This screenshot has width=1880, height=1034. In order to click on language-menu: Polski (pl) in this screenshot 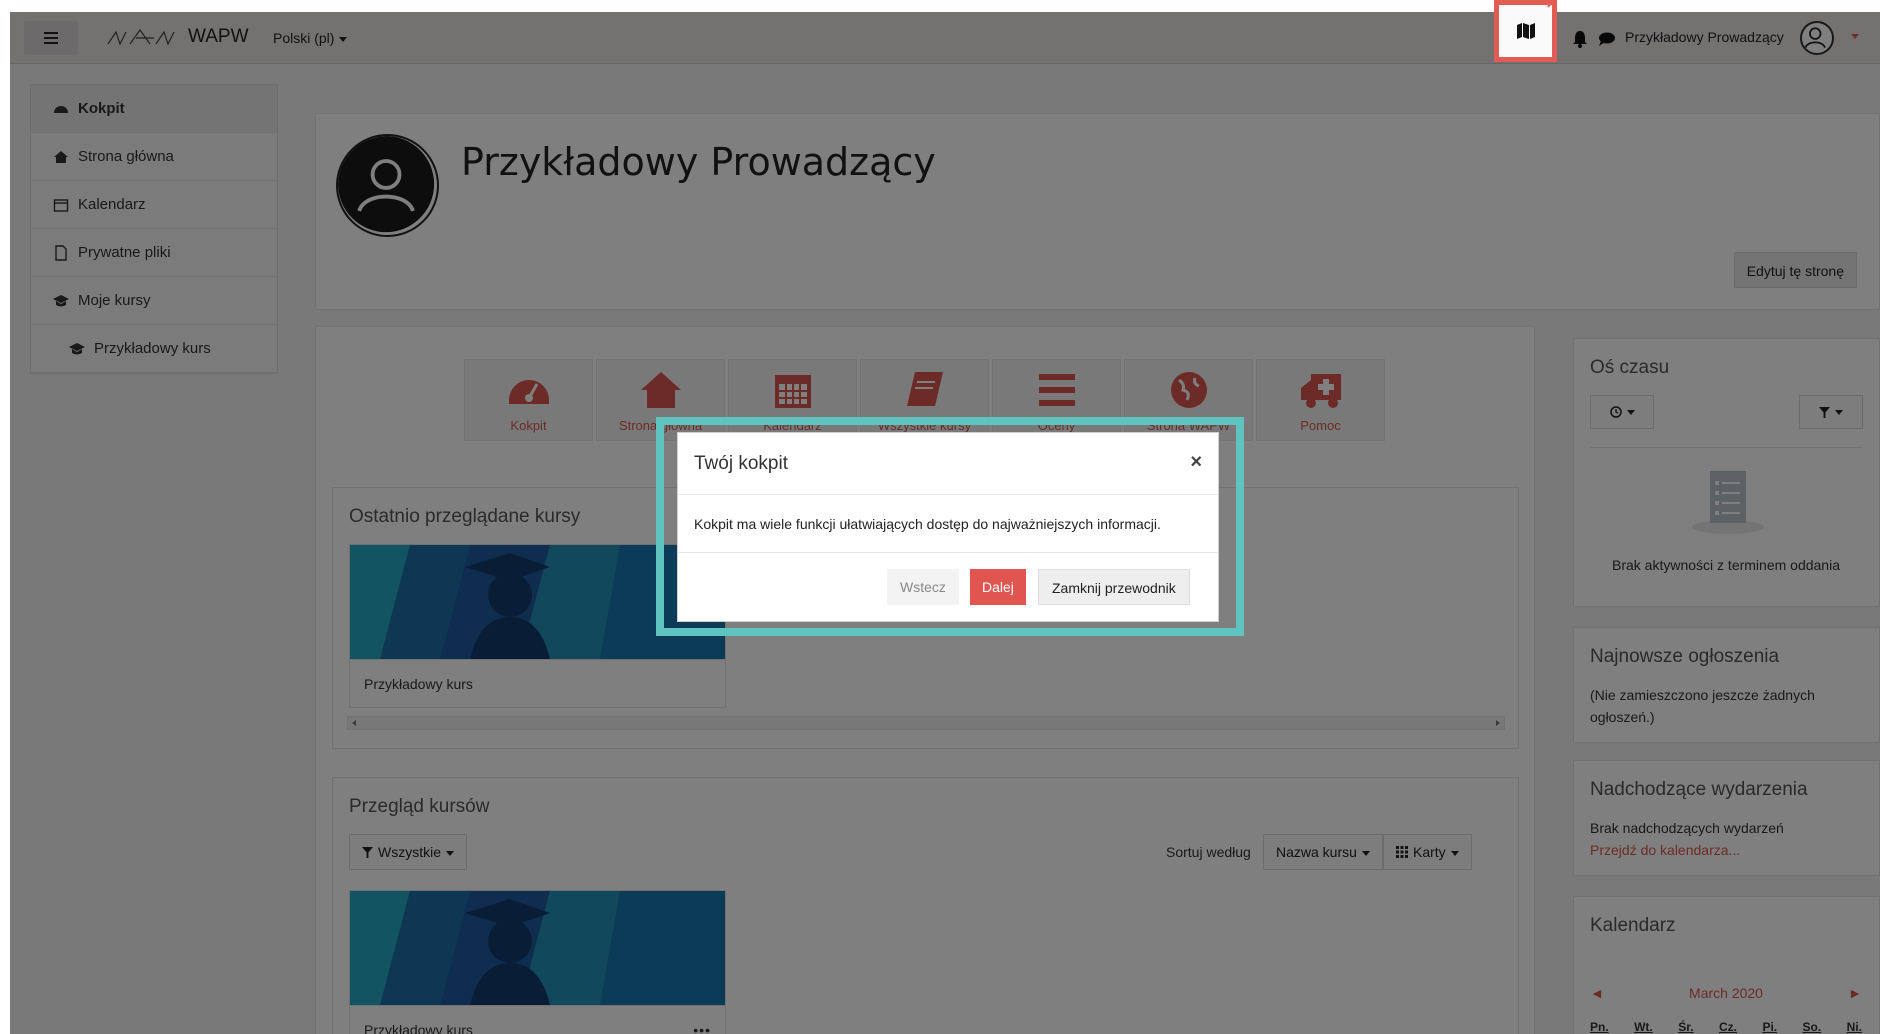, I will do `click(310, 38)`.